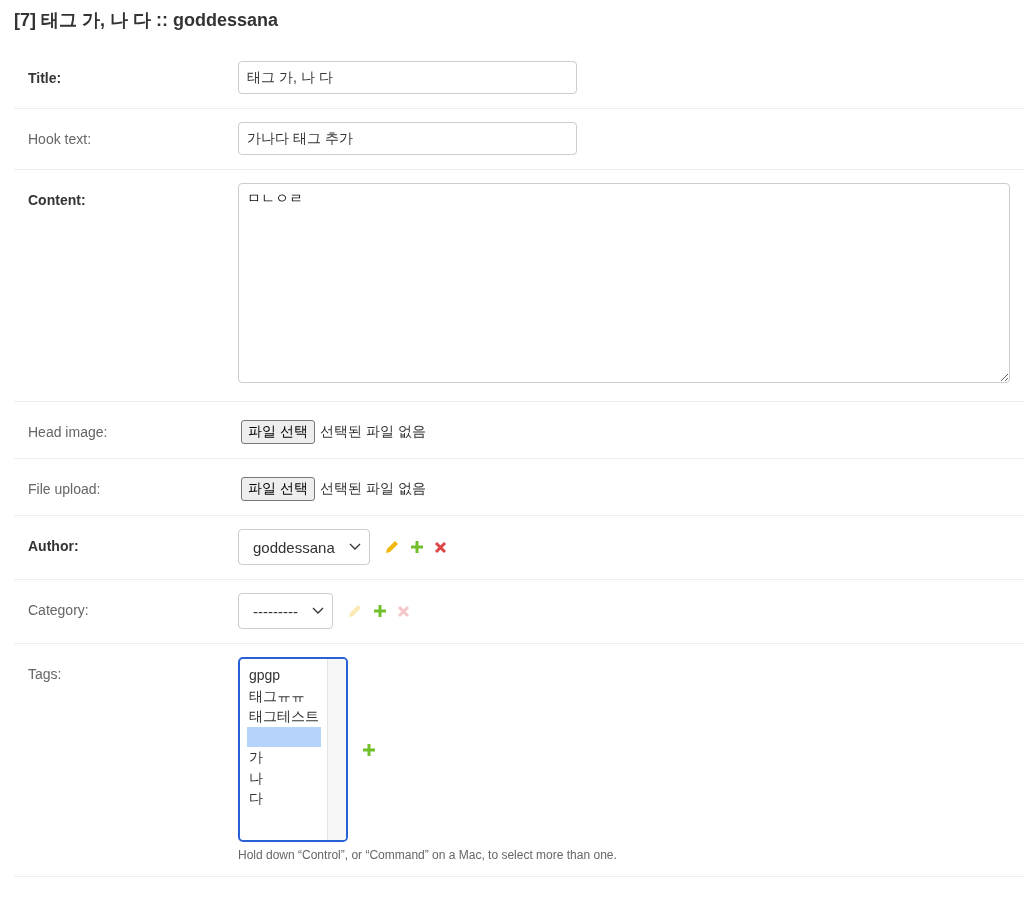 The image size is (1024, 899). Describe the element at coordinates (336, 749) in the screenshot. I see `scrollbar-track` at that location.